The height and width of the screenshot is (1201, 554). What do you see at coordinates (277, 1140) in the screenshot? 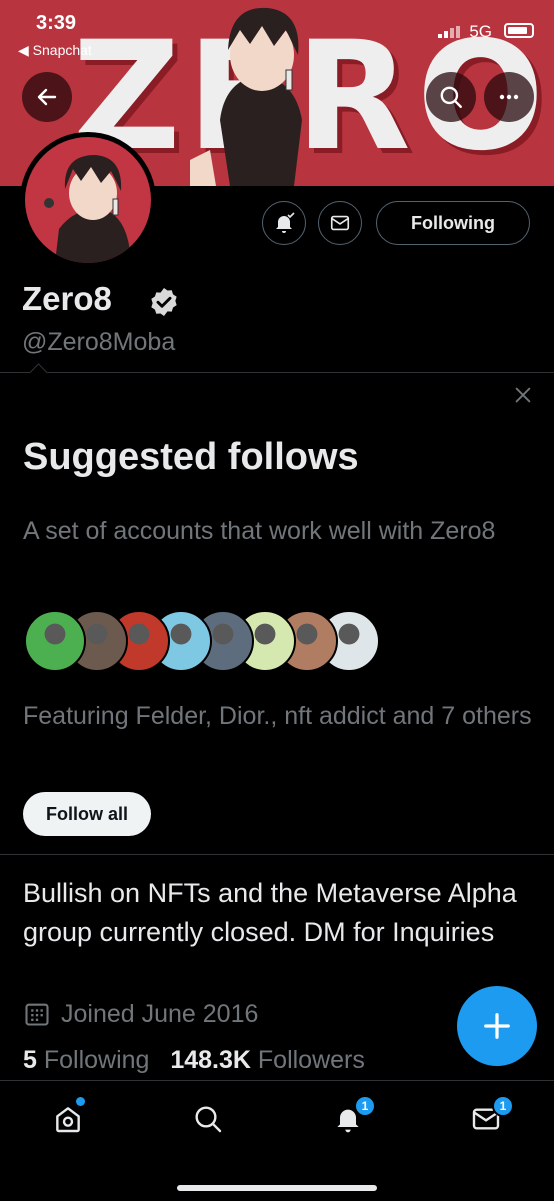
I see `bottom-tab-bar: 1 1` at bounding box center [277, 1140].